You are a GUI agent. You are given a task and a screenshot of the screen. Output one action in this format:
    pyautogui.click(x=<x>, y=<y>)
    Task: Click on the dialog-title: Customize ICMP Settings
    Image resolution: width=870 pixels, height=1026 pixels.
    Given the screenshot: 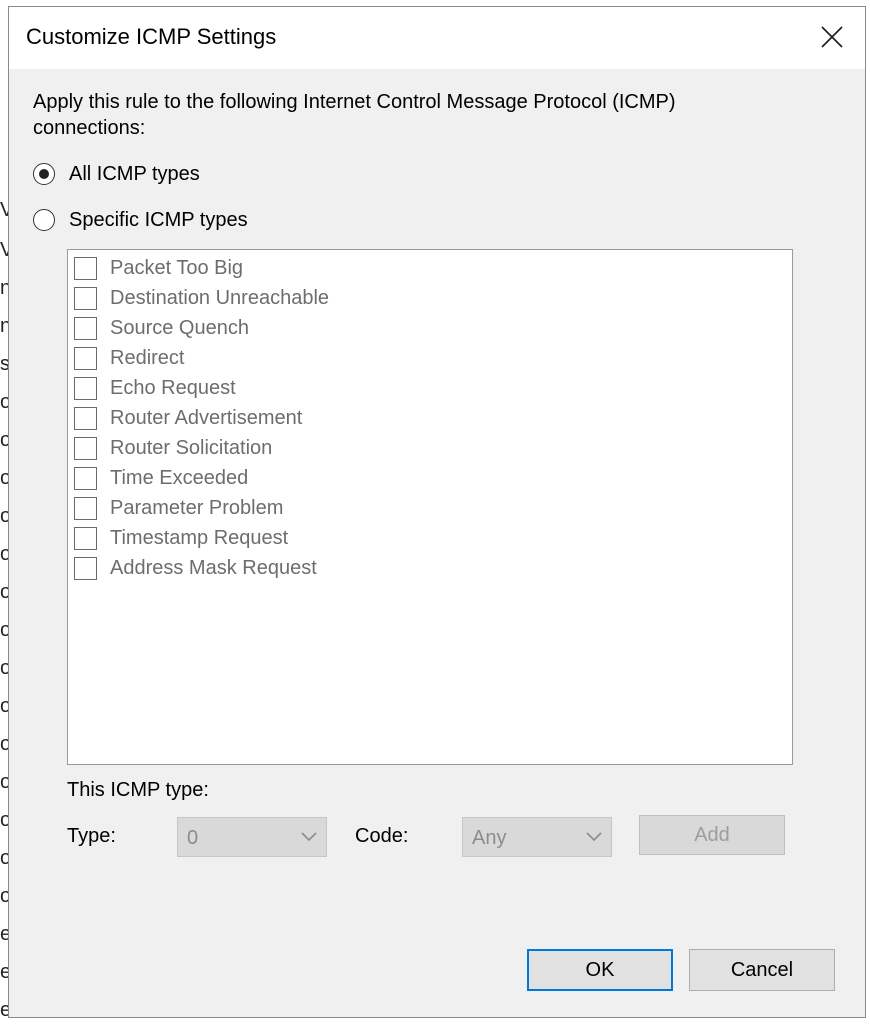 What is the action you would take?
    pyautogui.click(x=151, y=36)
    